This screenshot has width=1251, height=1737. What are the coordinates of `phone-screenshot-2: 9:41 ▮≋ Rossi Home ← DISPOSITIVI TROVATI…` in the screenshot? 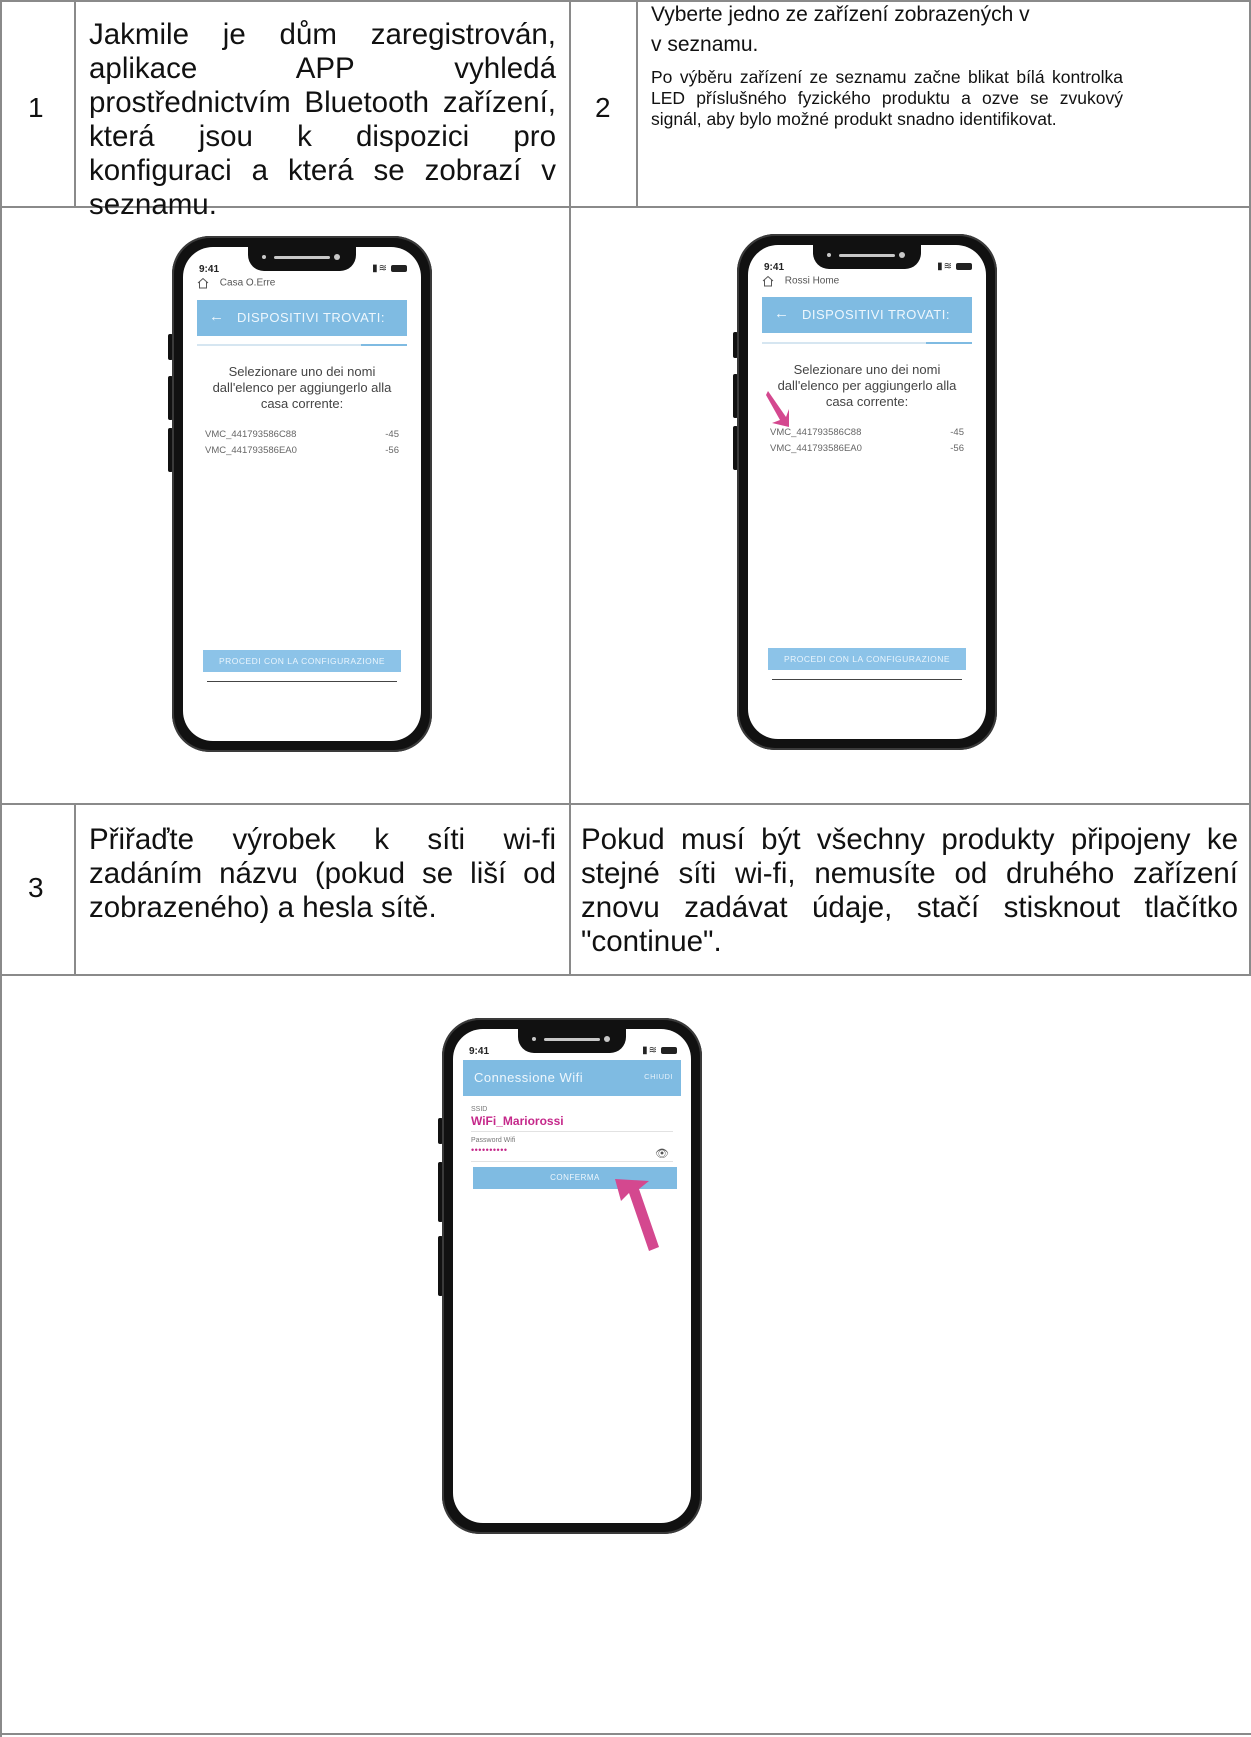 It's located at (865, 492).